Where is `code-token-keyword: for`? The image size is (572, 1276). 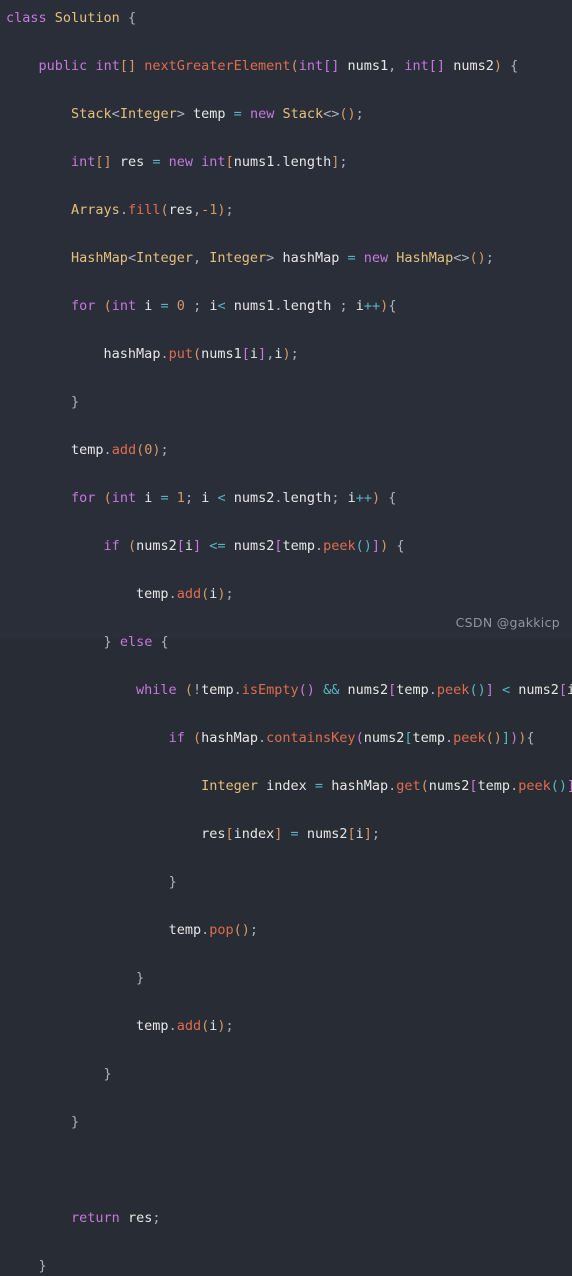
code-token-keyword: for is located at coordinates (83, 498).